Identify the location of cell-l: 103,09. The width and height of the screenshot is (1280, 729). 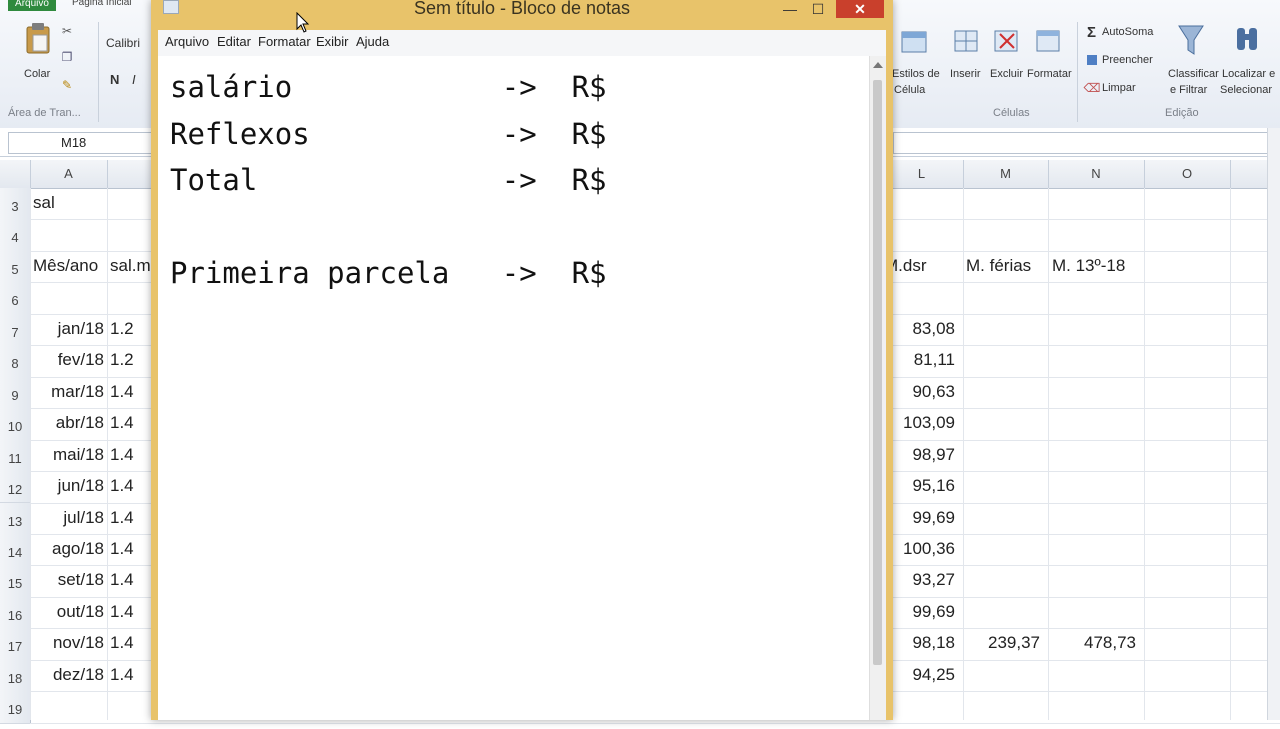
(919, 423).